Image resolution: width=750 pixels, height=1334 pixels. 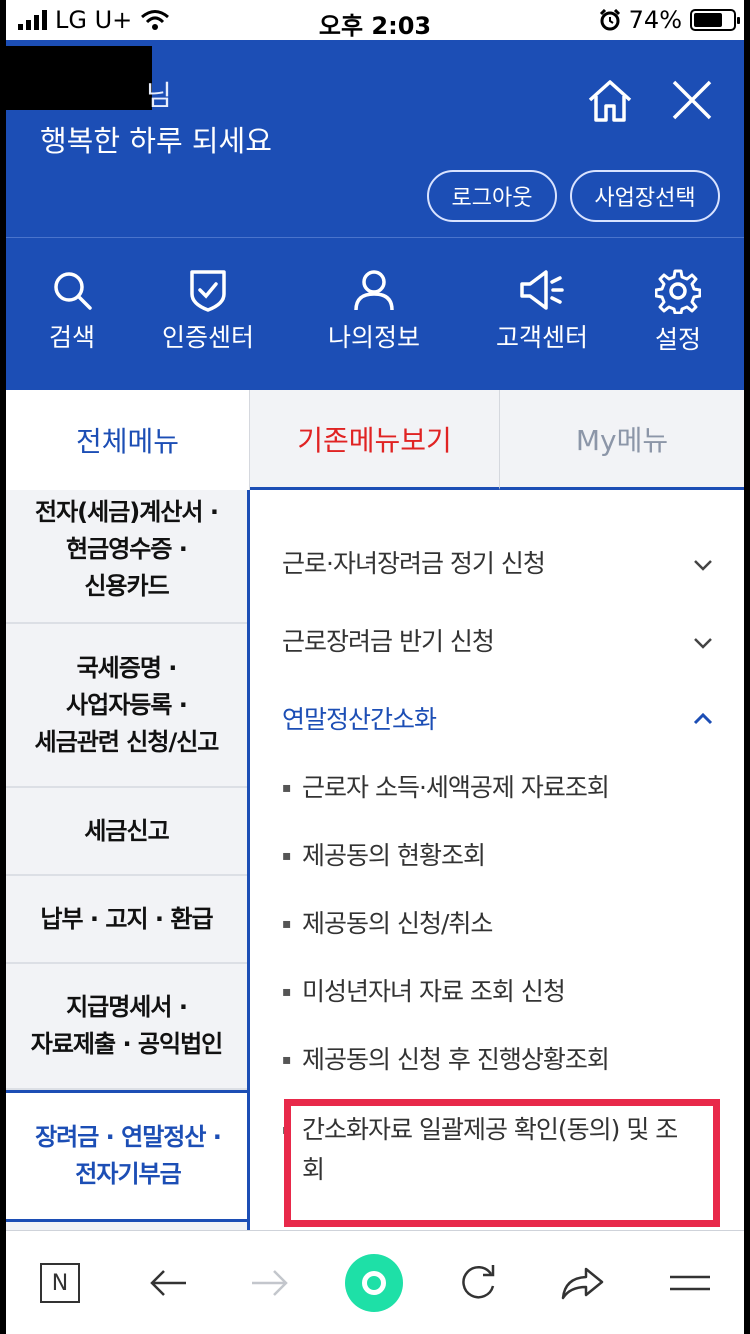 I want to click on naver-home-button, so click(x=374, y=1283).